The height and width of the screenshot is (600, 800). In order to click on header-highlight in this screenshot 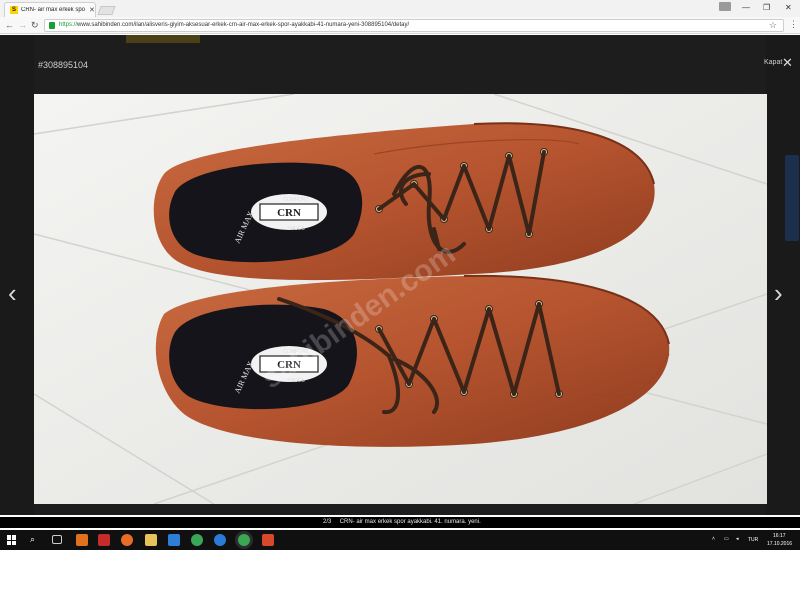, I will do `click(163, 39)`.